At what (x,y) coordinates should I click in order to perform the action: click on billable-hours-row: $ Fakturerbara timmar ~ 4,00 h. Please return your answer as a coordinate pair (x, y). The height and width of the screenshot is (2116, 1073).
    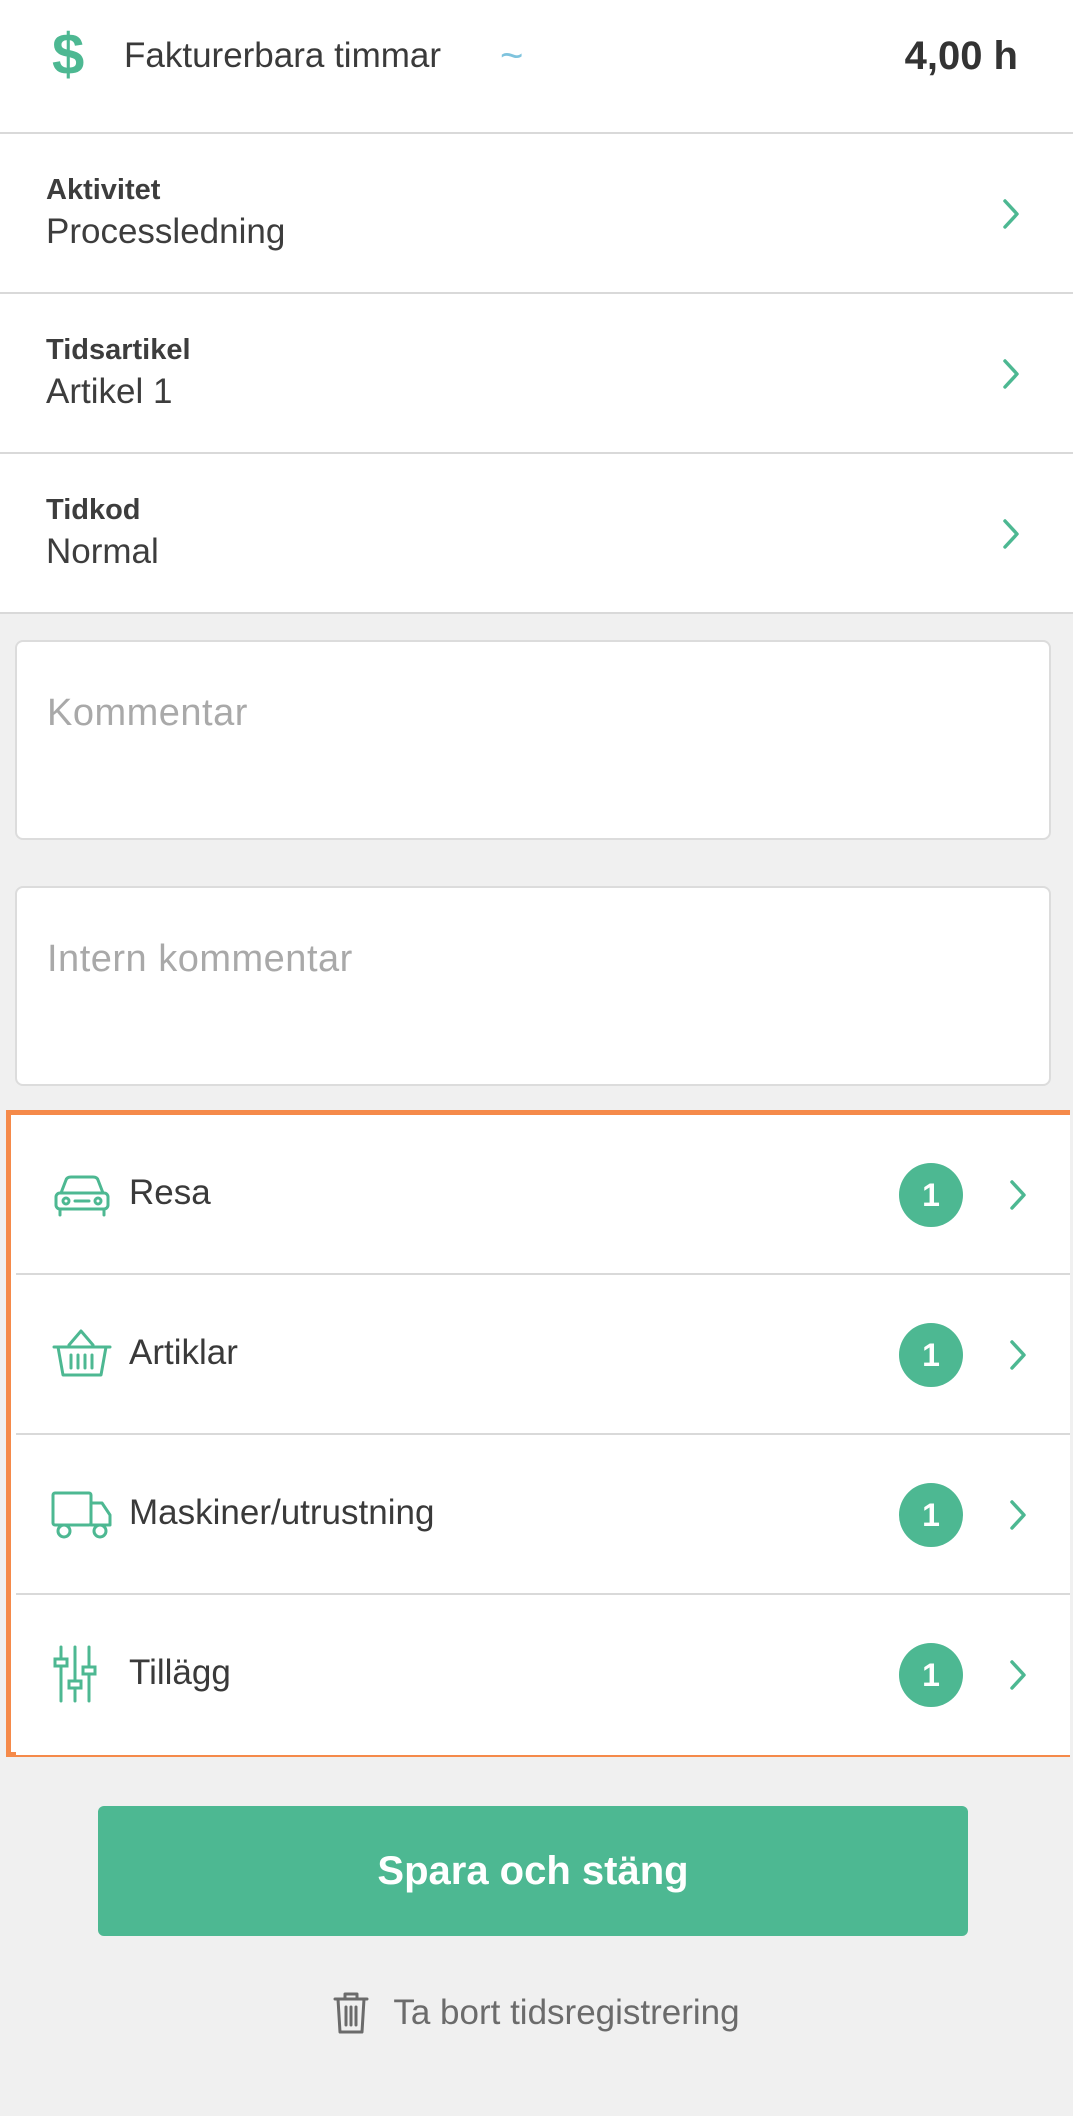
    Looking at the image, I should click on (536, 67).